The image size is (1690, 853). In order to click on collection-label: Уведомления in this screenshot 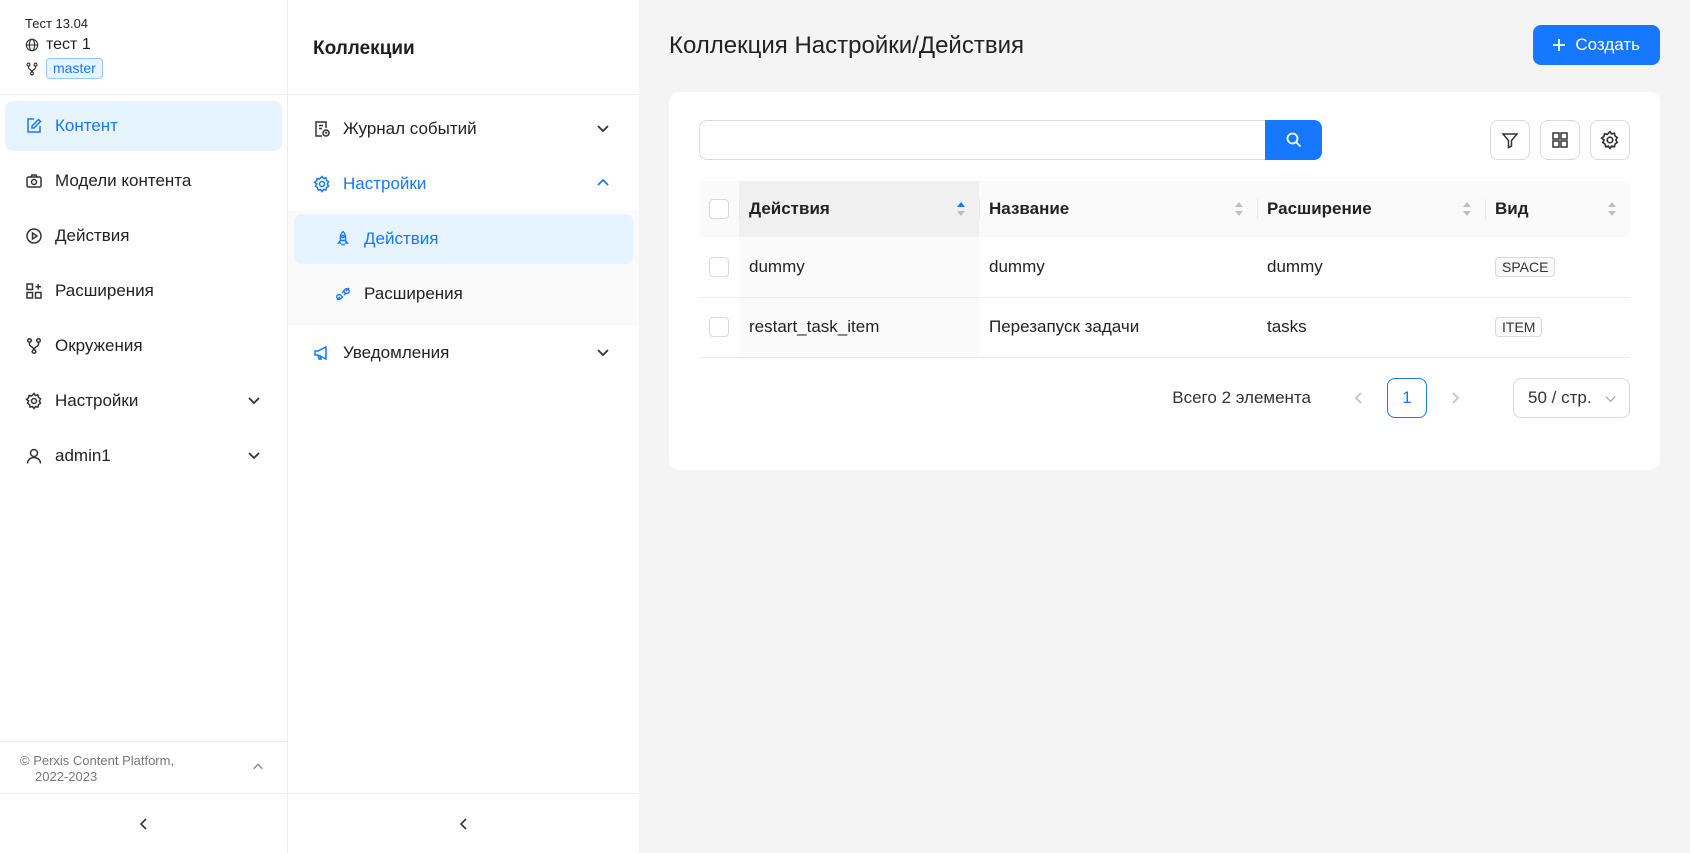, I will do `click(396, 352)`.